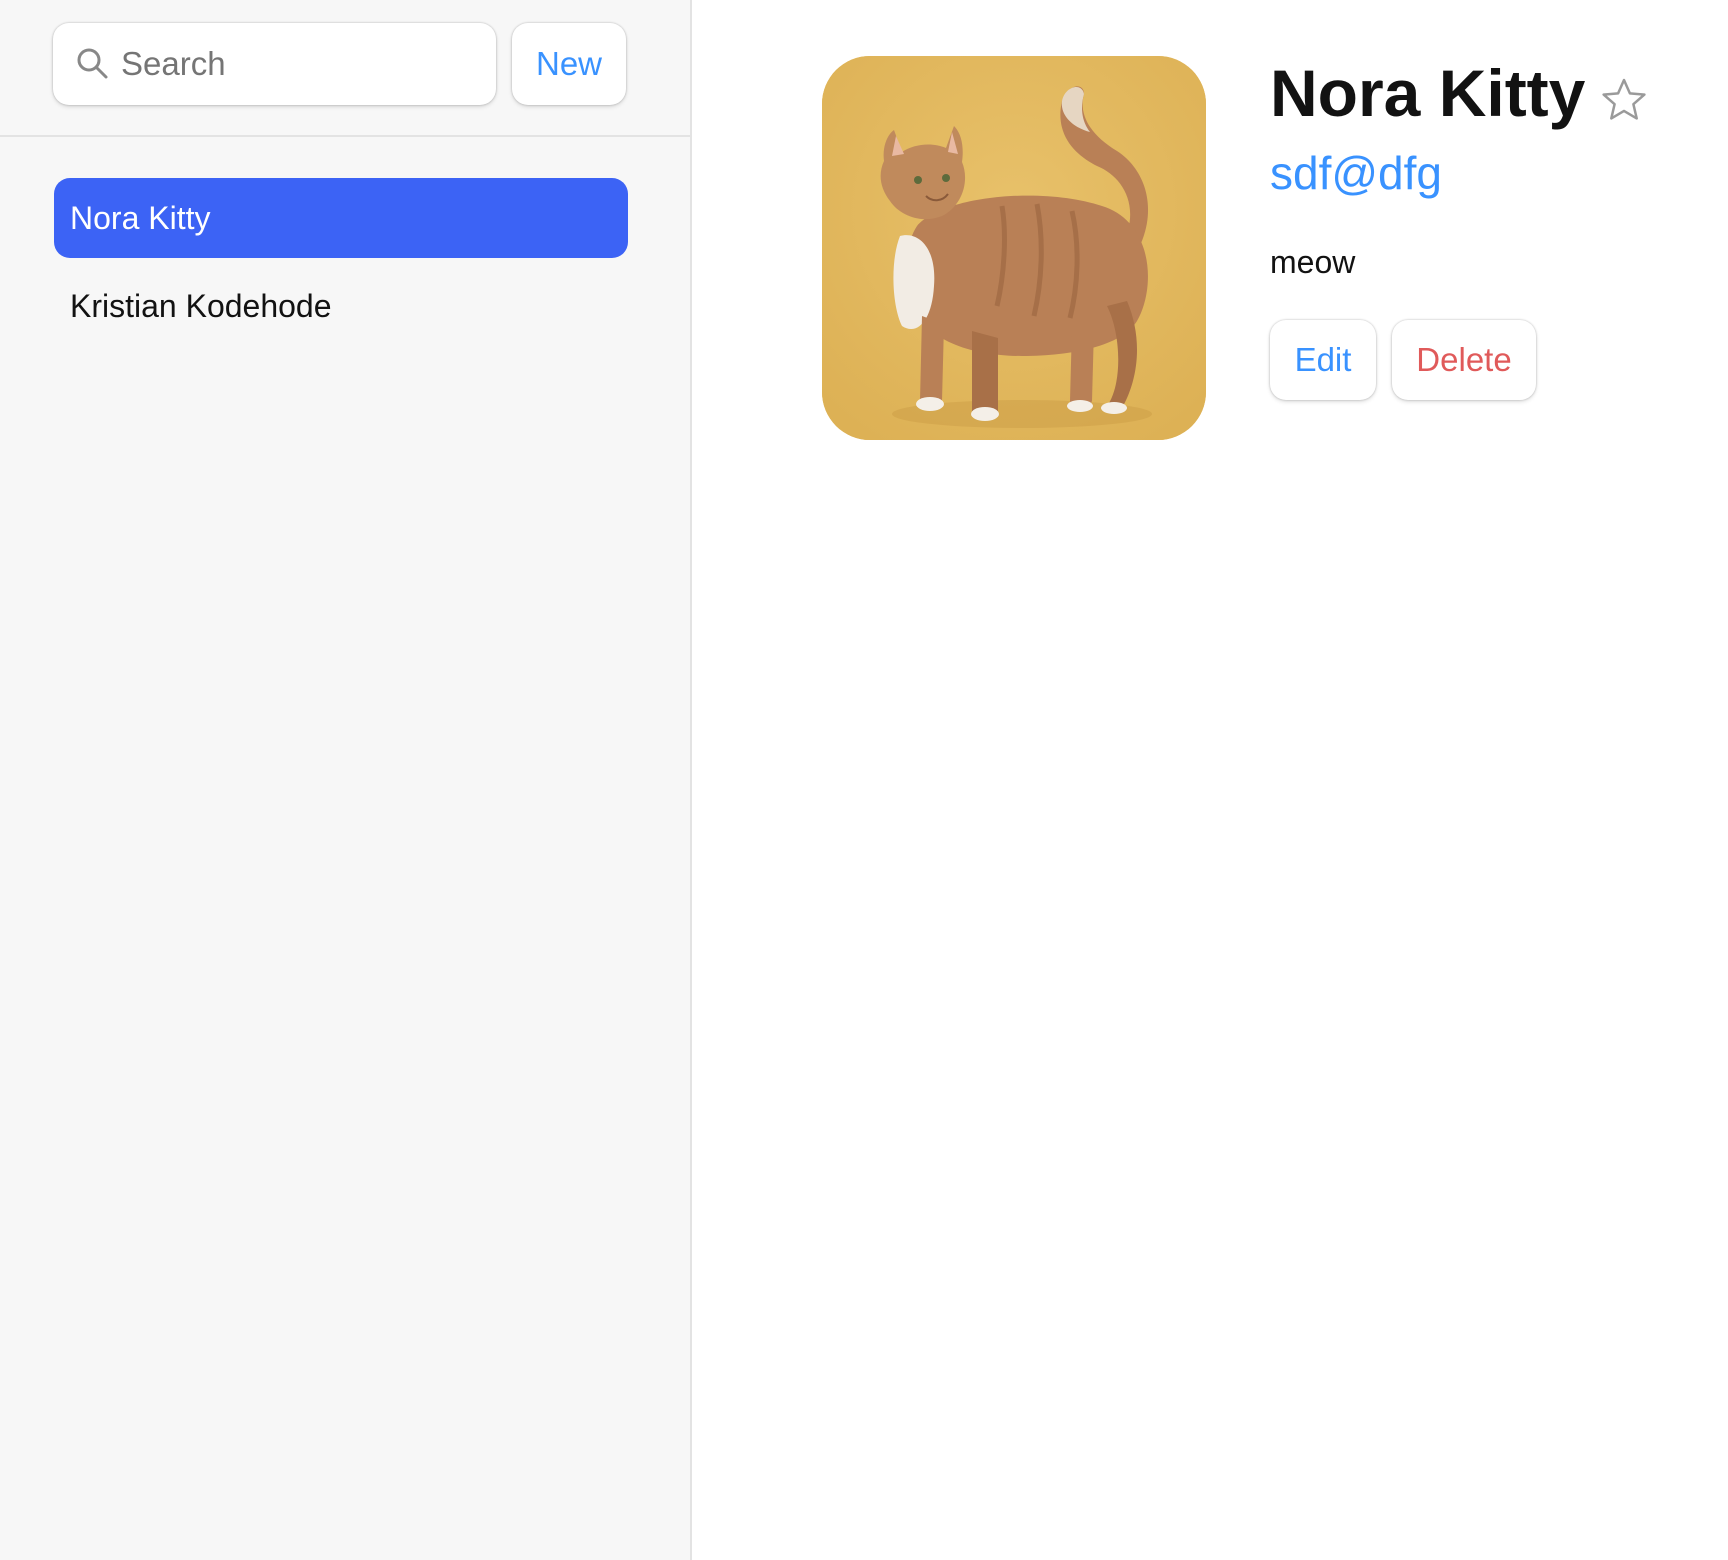 The height and width of the screenshot is (1560, 1728). What do you see at coordinates (1323, 360) in the screenshot?
I see `edit-button: Edit` at bounding box center [1323, 360].